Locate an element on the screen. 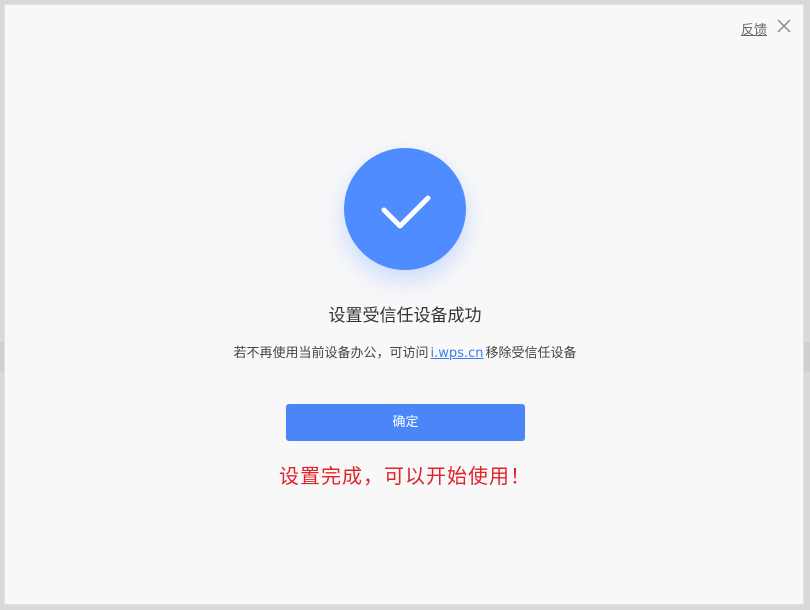  close-icon is located at coordinates (784, 26).